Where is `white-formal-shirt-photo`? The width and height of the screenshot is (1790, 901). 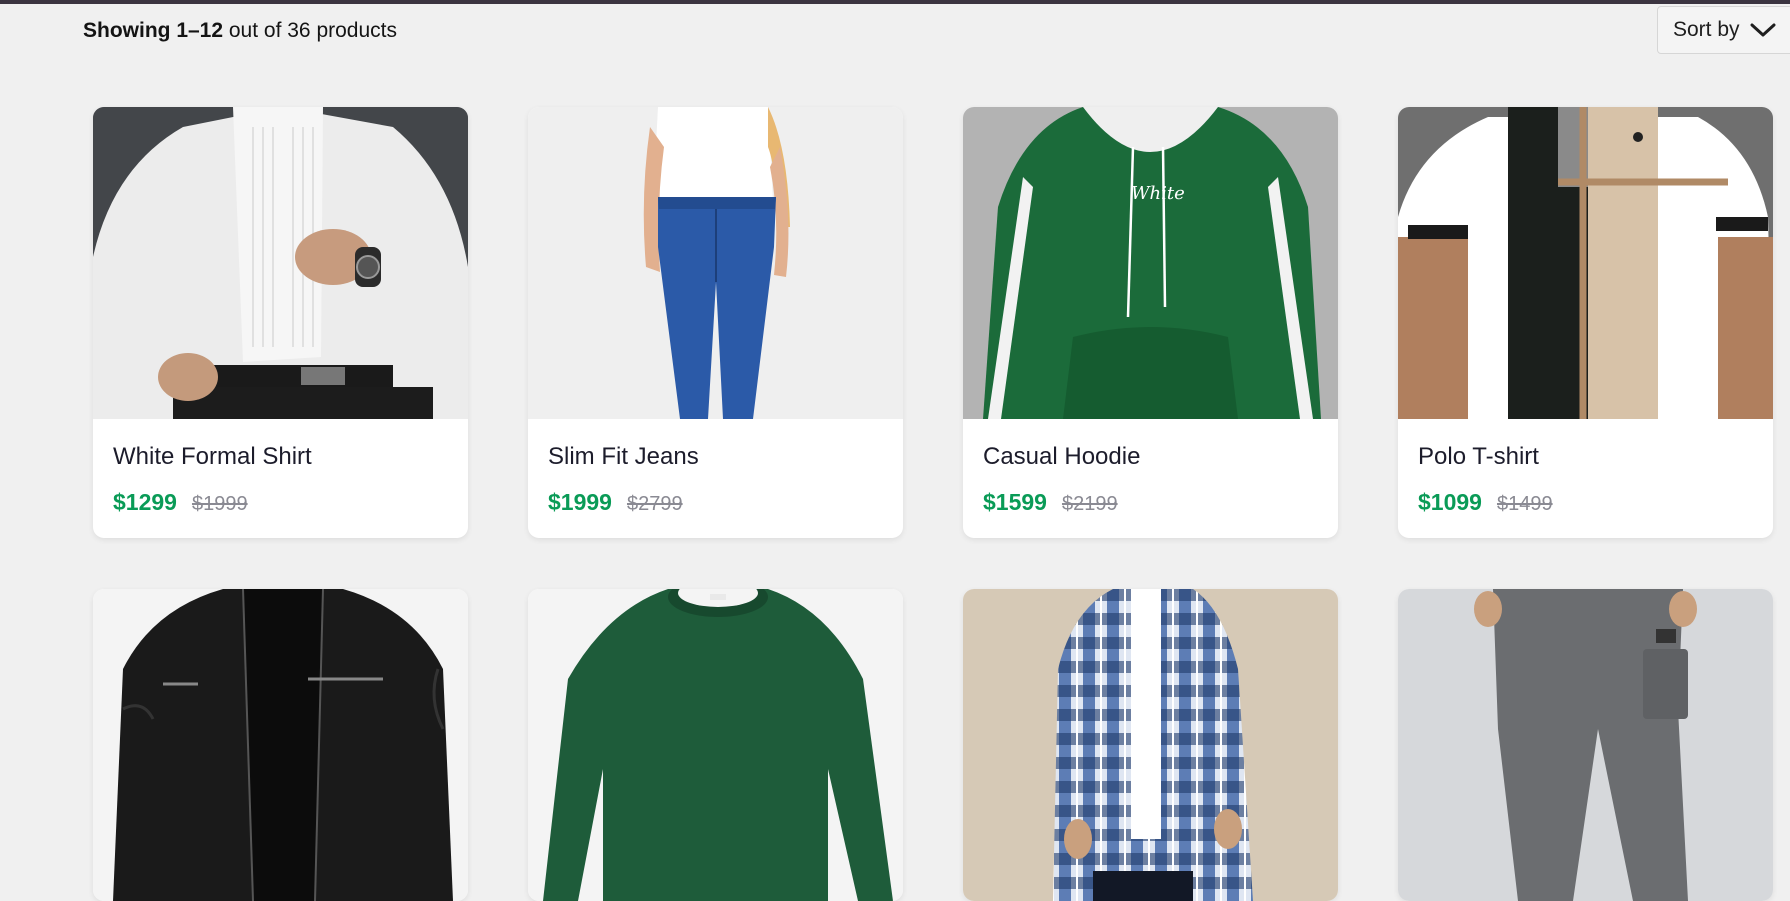
white-formal-shirt-photo is located at coordinates (280, 263).